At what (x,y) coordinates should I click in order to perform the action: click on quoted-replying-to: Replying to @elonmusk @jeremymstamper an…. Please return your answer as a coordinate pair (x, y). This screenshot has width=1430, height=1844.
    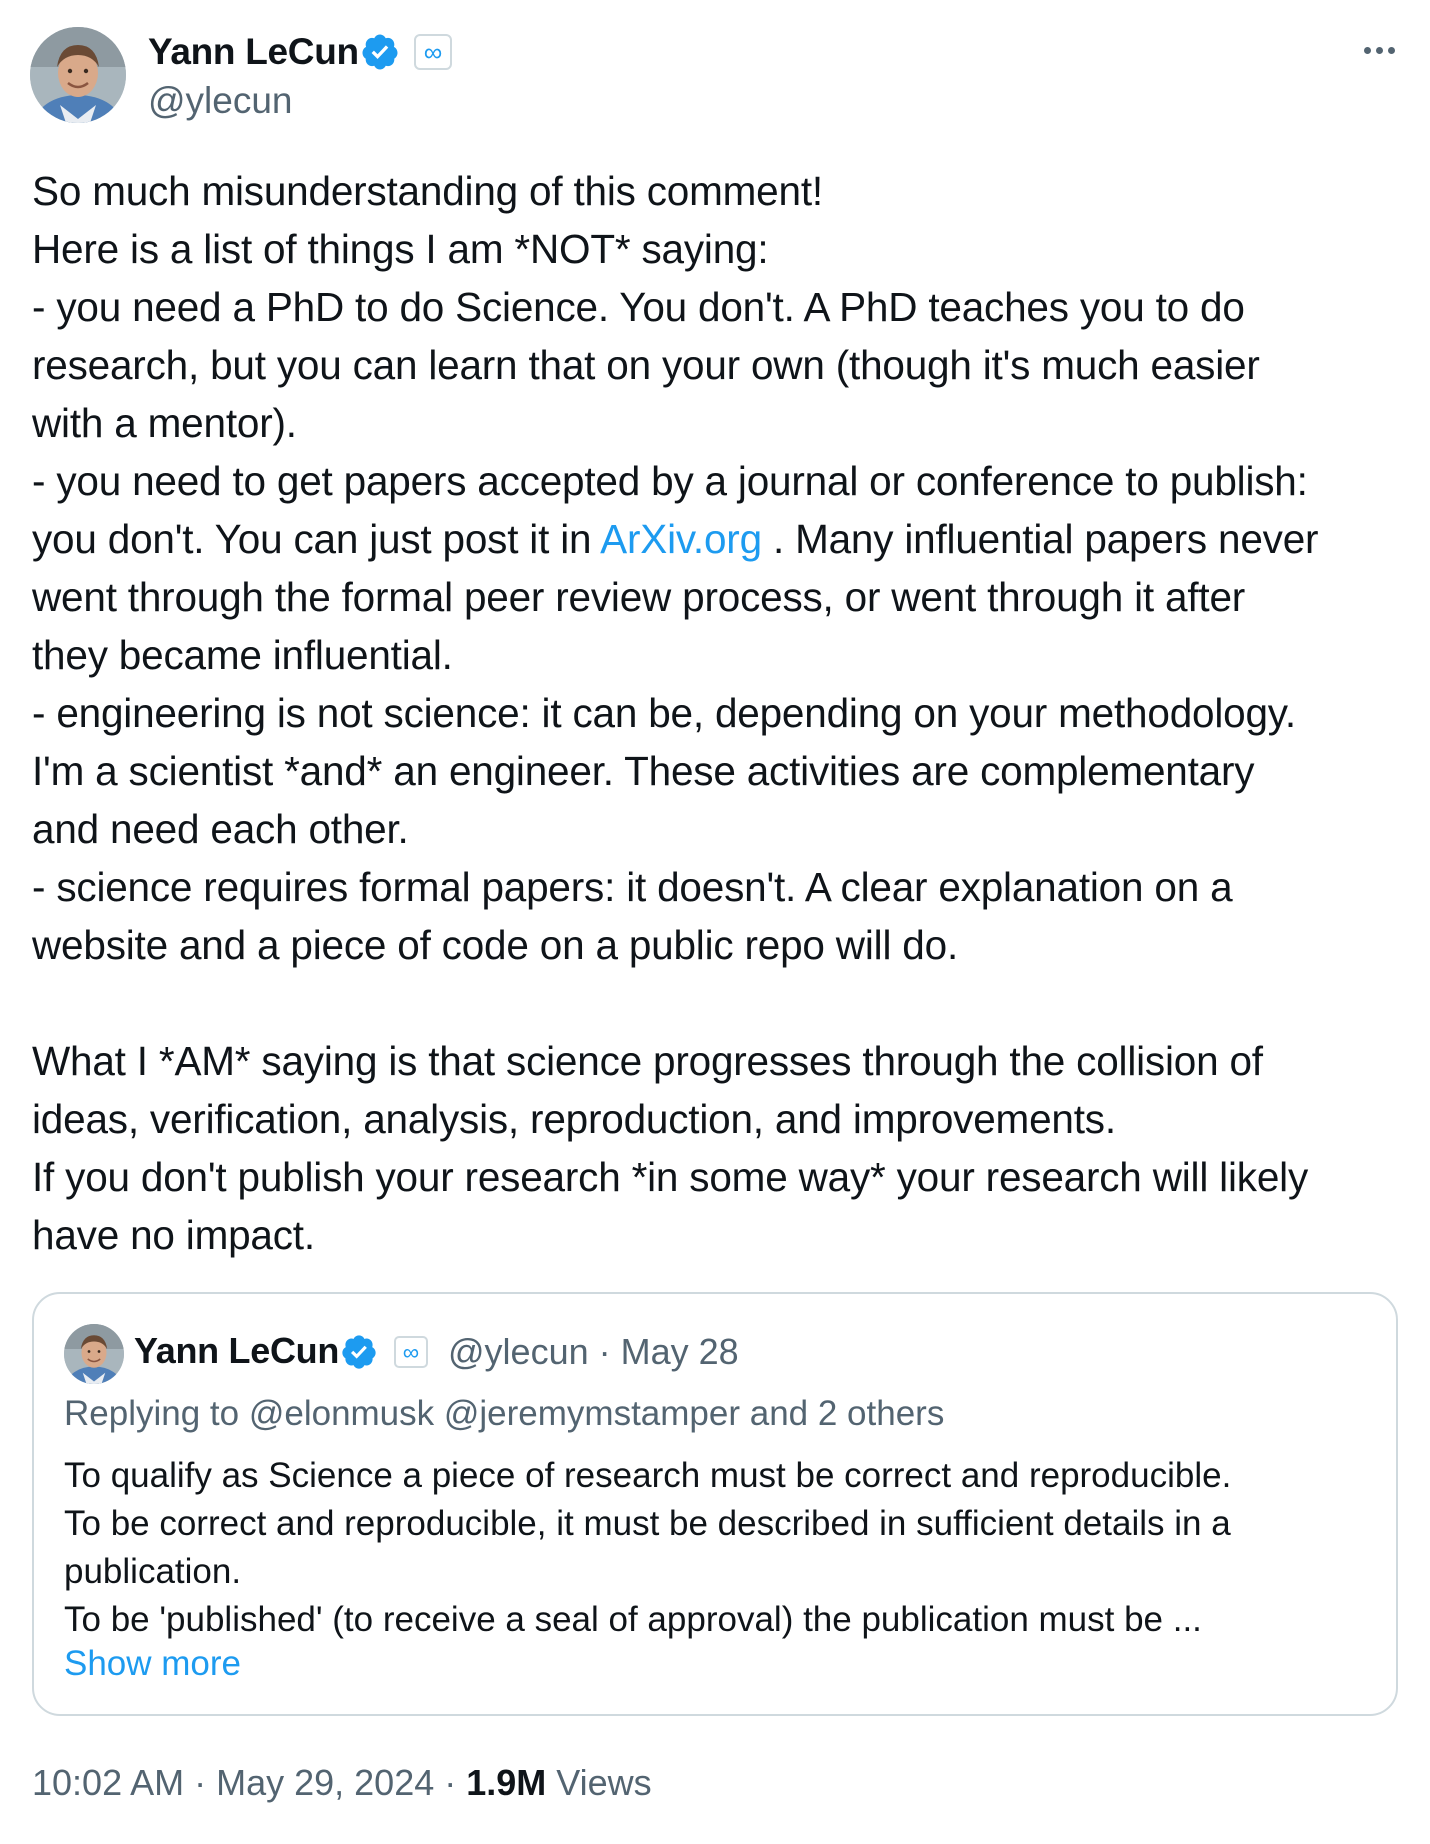
    Looking at the image, I should click on (504, 1413).